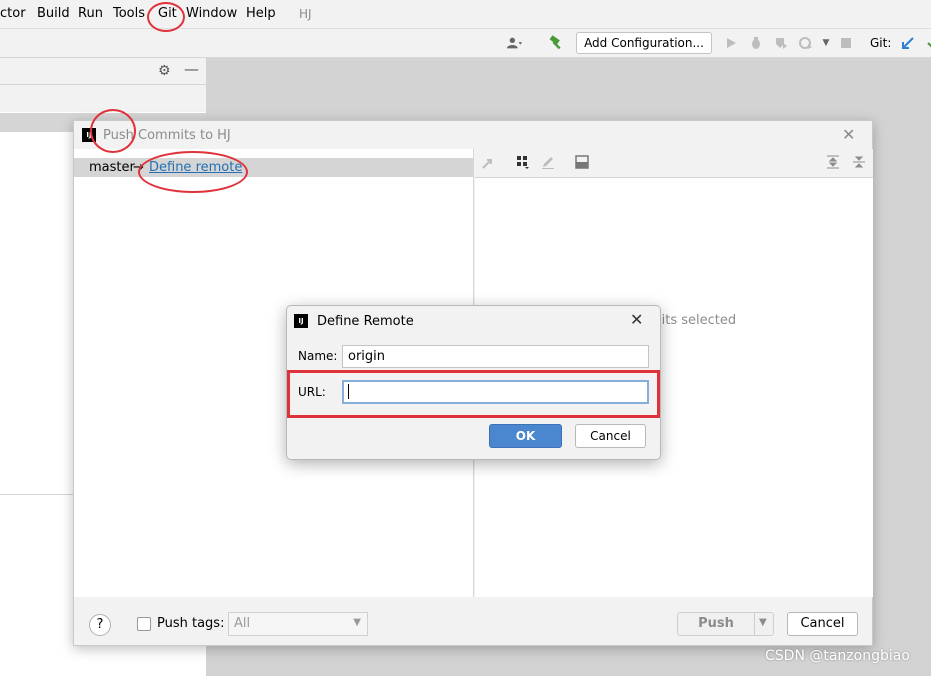 The width and height of the screenshot is (931, 676). What do you see at coordinates (489, 164) in the screenshot?
I see `cherry-pick-icon` at bounding box center [489, 164].